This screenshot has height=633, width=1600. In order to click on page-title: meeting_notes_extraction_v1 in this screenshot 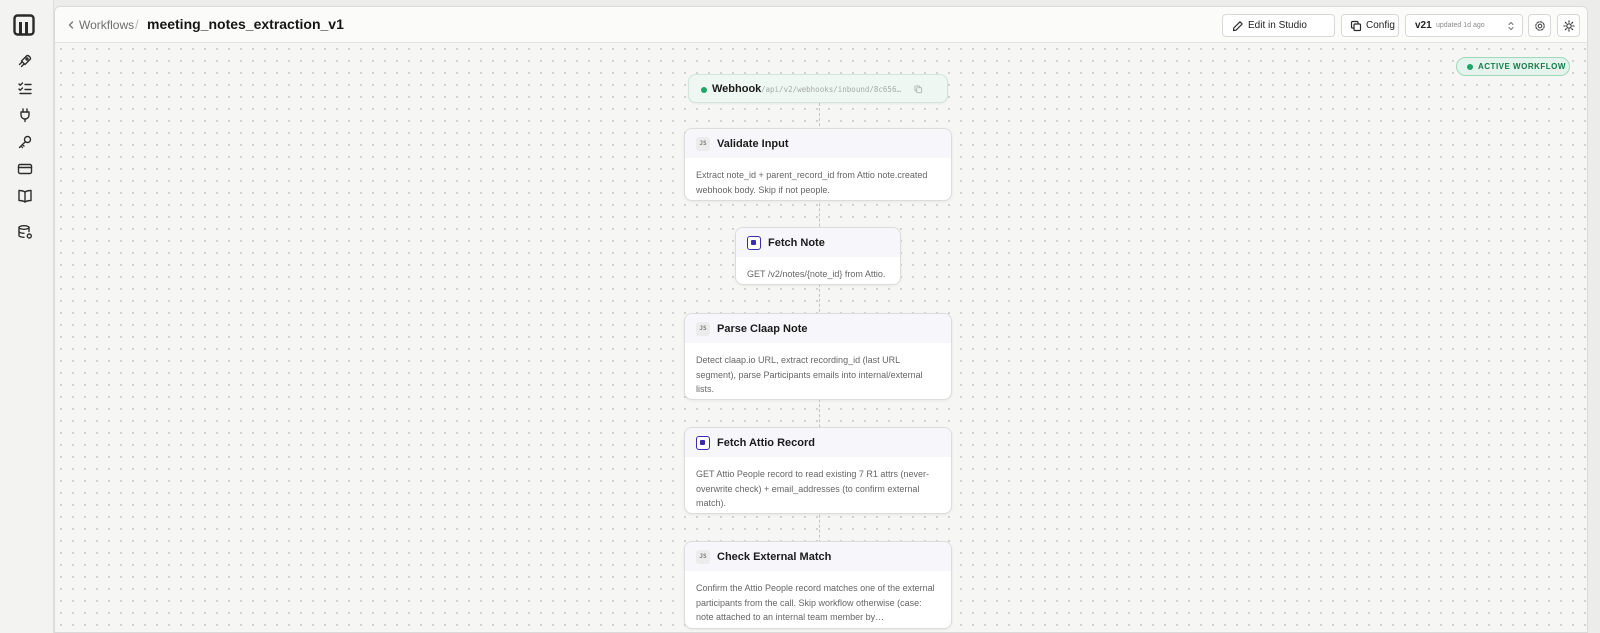, I will do `click(245, 24)`.